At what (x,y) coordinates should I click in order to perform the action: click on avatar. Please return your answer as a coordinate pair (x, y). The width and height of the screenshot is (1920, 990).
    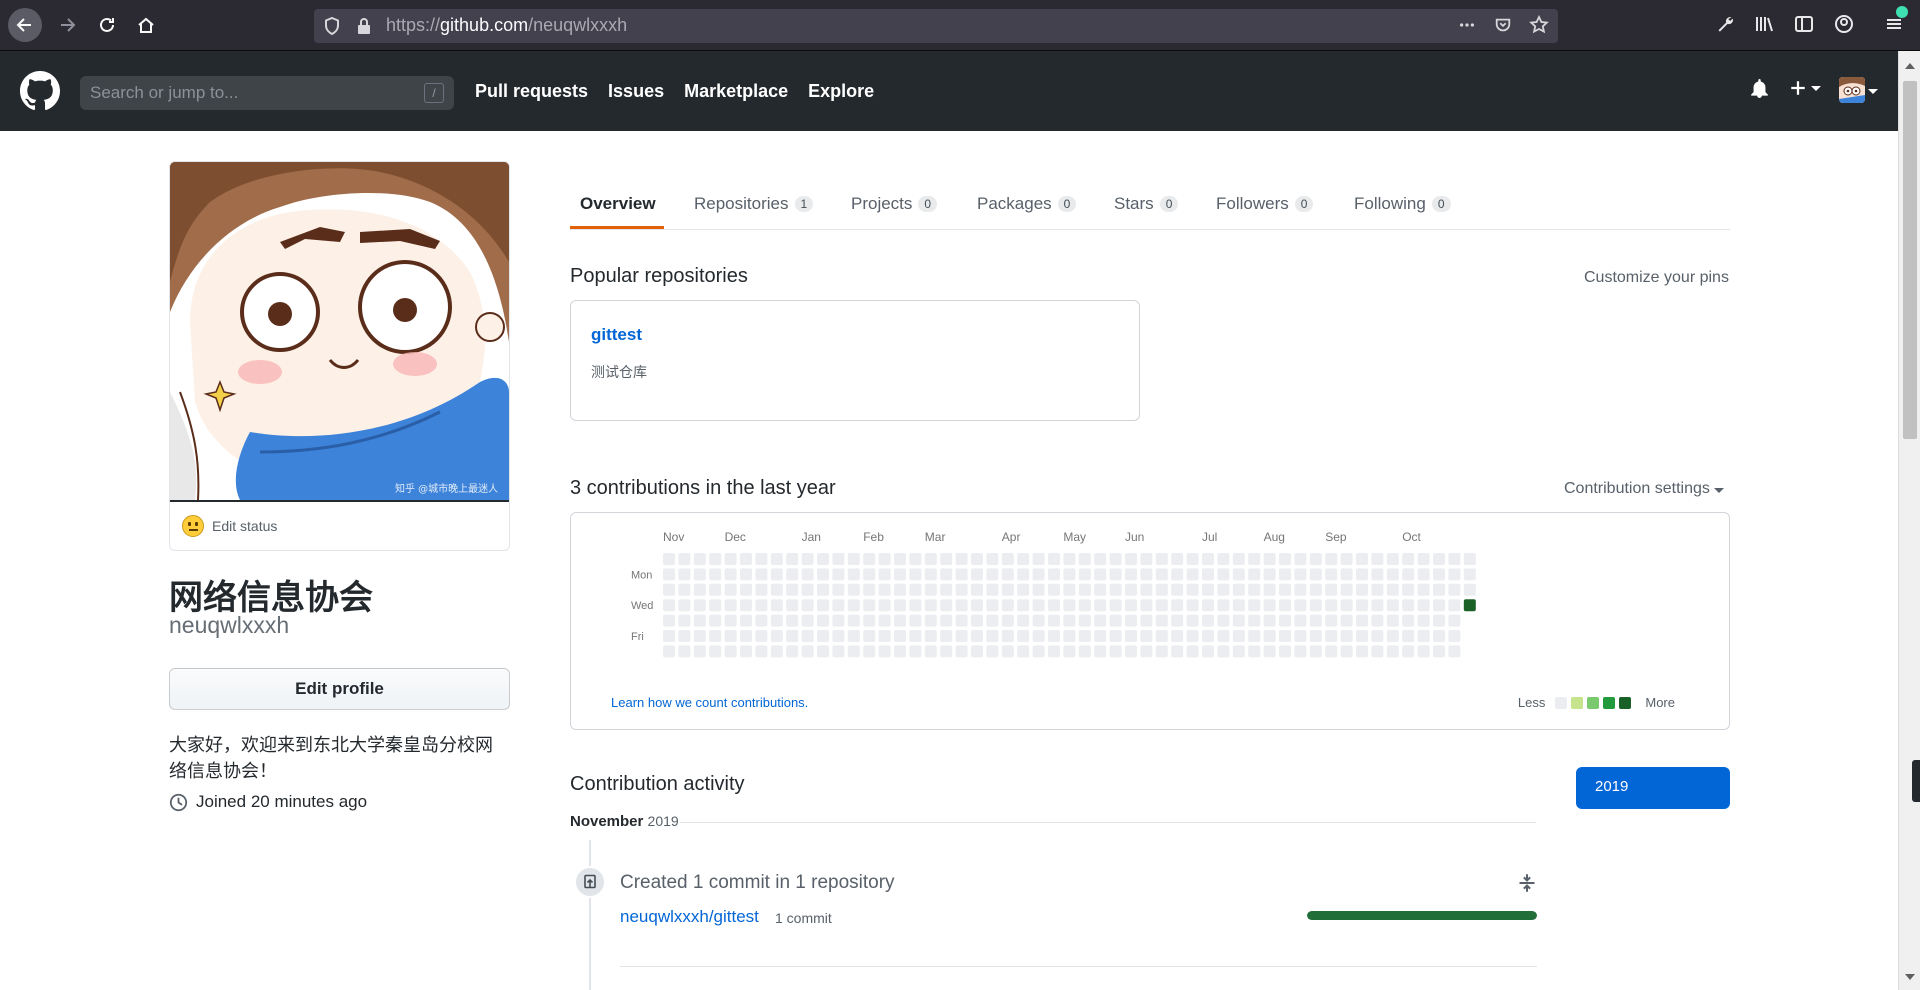
    Looking at the image, I should click on (1852, 90).